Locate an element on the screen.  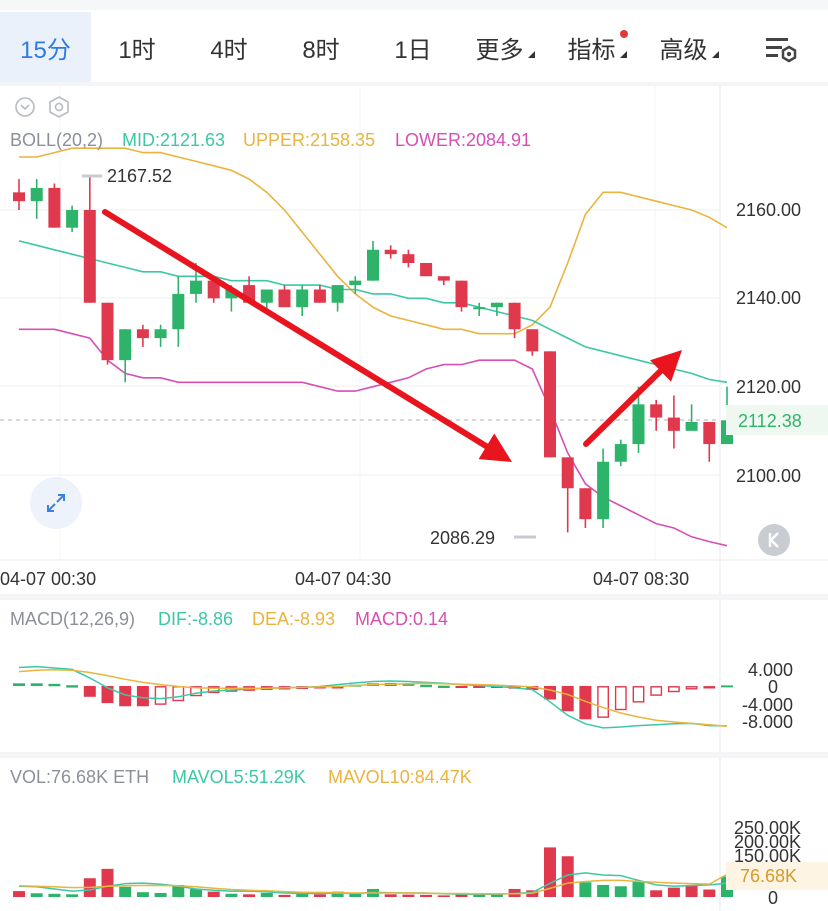
mavol10-label: MAVOL10:84.47K is located at coordinates (400, 777).